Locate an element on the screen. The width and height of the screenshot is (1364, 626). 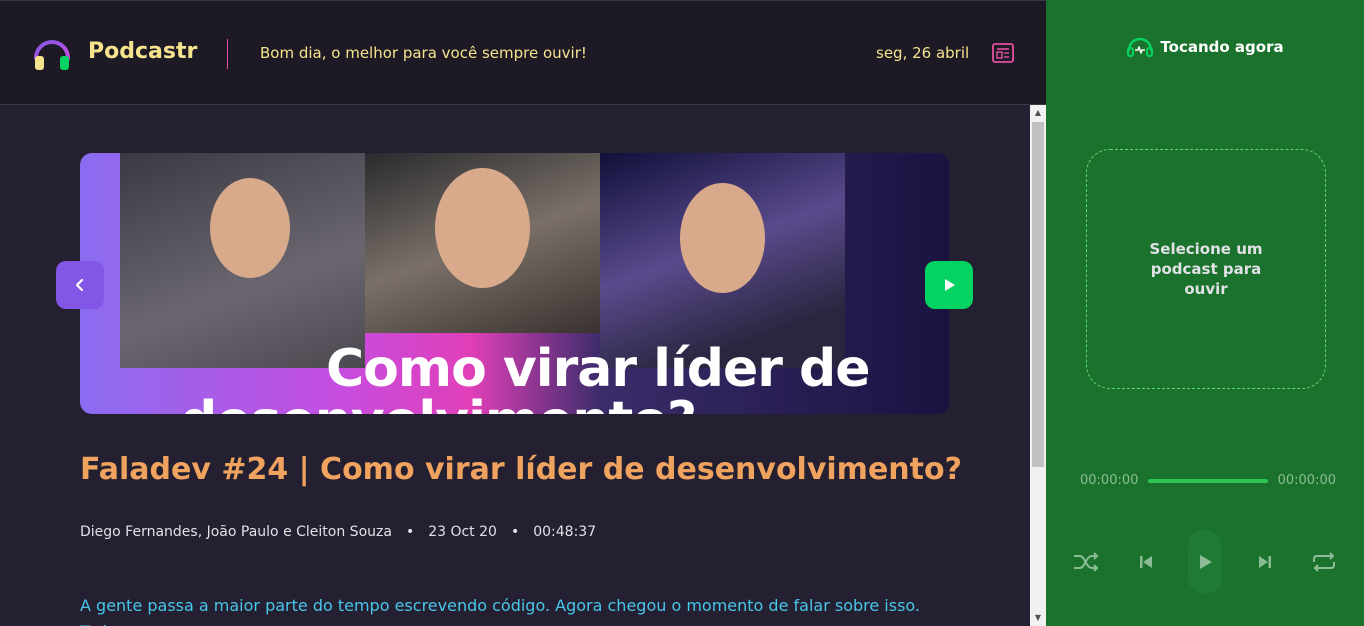
header-divider is located at coordinates (227, 54).